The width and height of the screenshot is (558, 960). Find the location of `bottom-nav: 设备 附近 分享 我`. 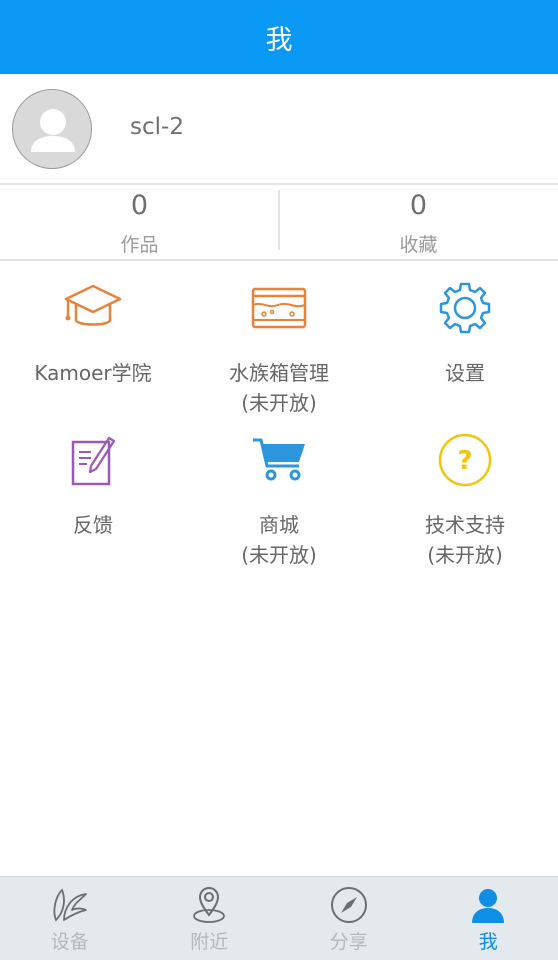

bottom-nav: 设备 附近 分享 我 is located at coordinates (279, 918).